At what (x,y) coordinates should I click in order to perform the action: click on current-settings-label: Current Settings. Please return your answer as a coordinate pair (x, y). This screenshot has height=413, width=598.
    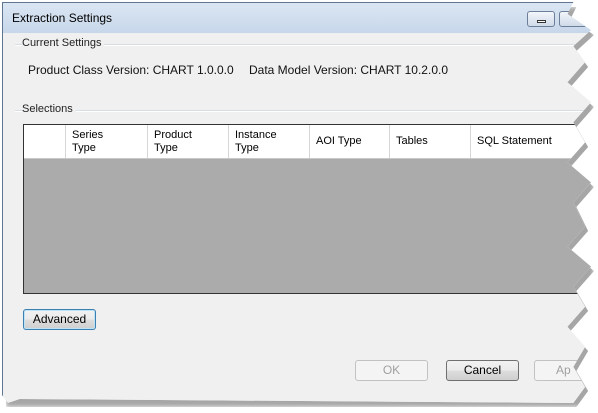
    Looking at the image, I should click on (63, 43).